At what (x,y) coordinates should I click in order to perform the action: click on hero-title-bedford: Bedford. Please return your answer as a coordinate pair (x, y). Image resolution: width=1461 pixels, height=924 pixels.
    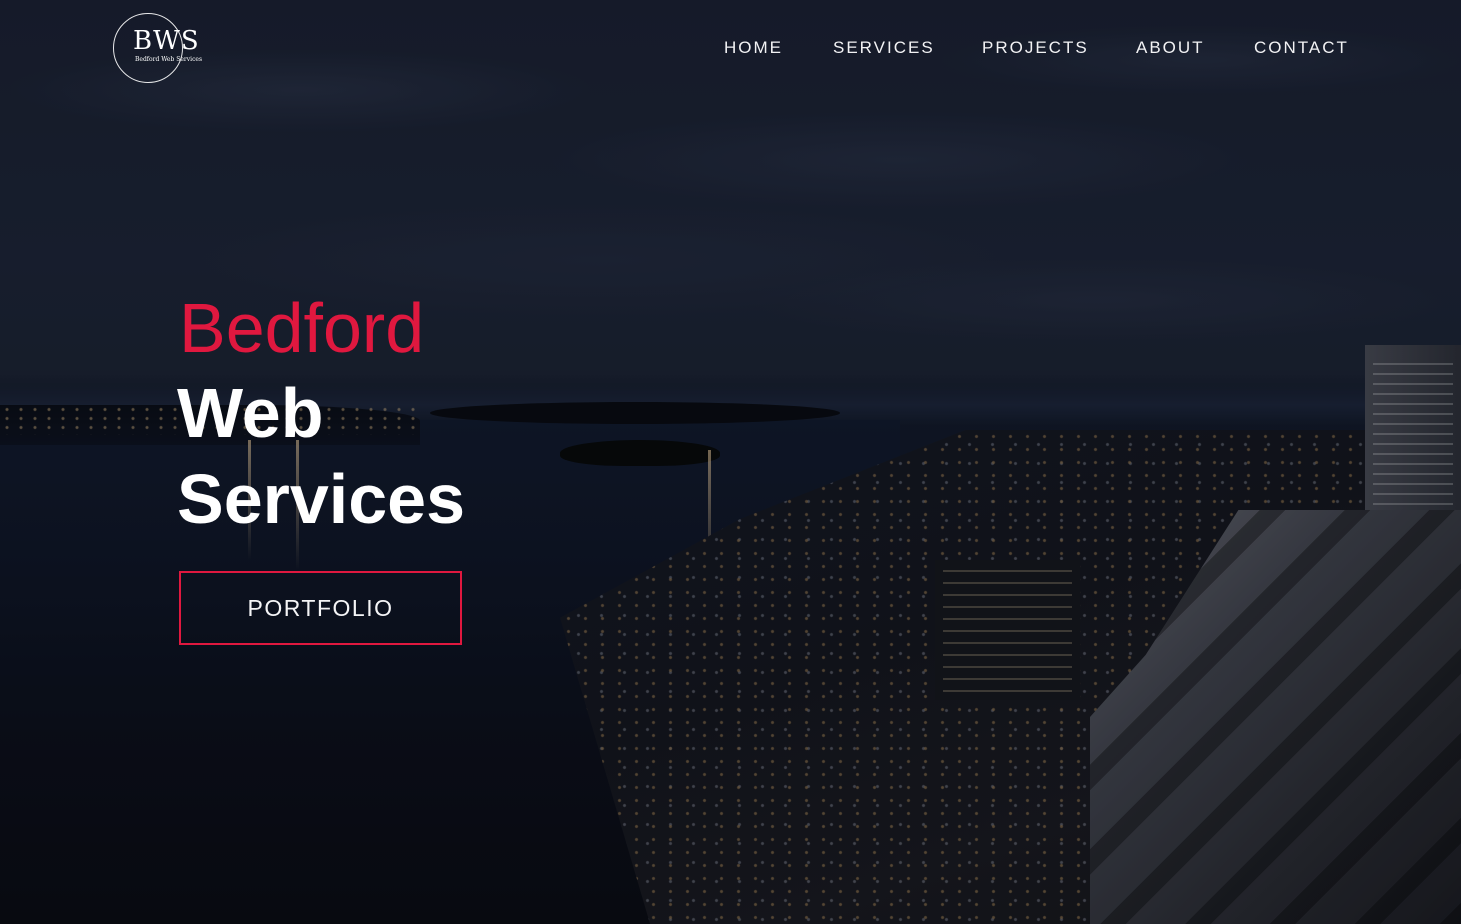
    Looking at the image, I should click on (302, 328).